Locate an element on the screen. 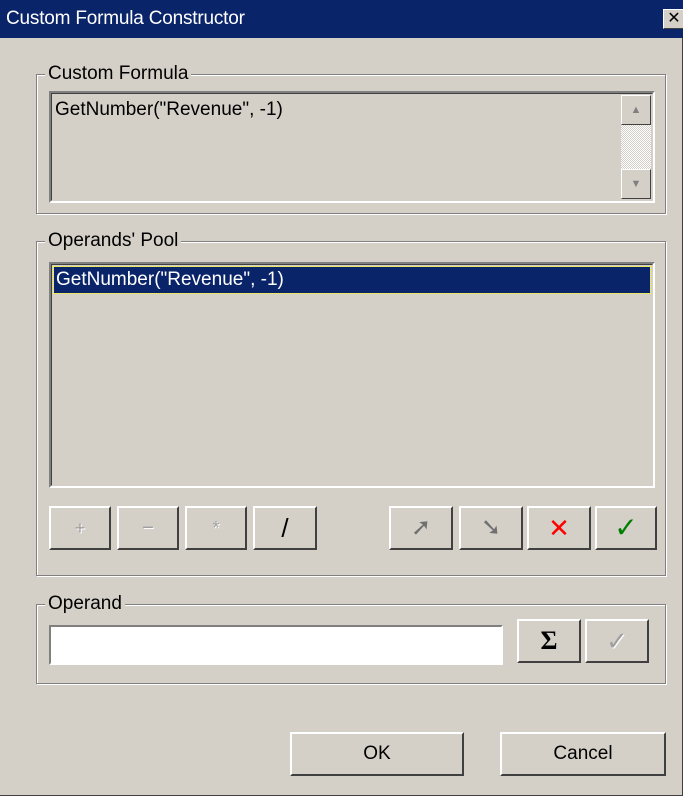  minus-icon: − is located at coordinates (148, 528).